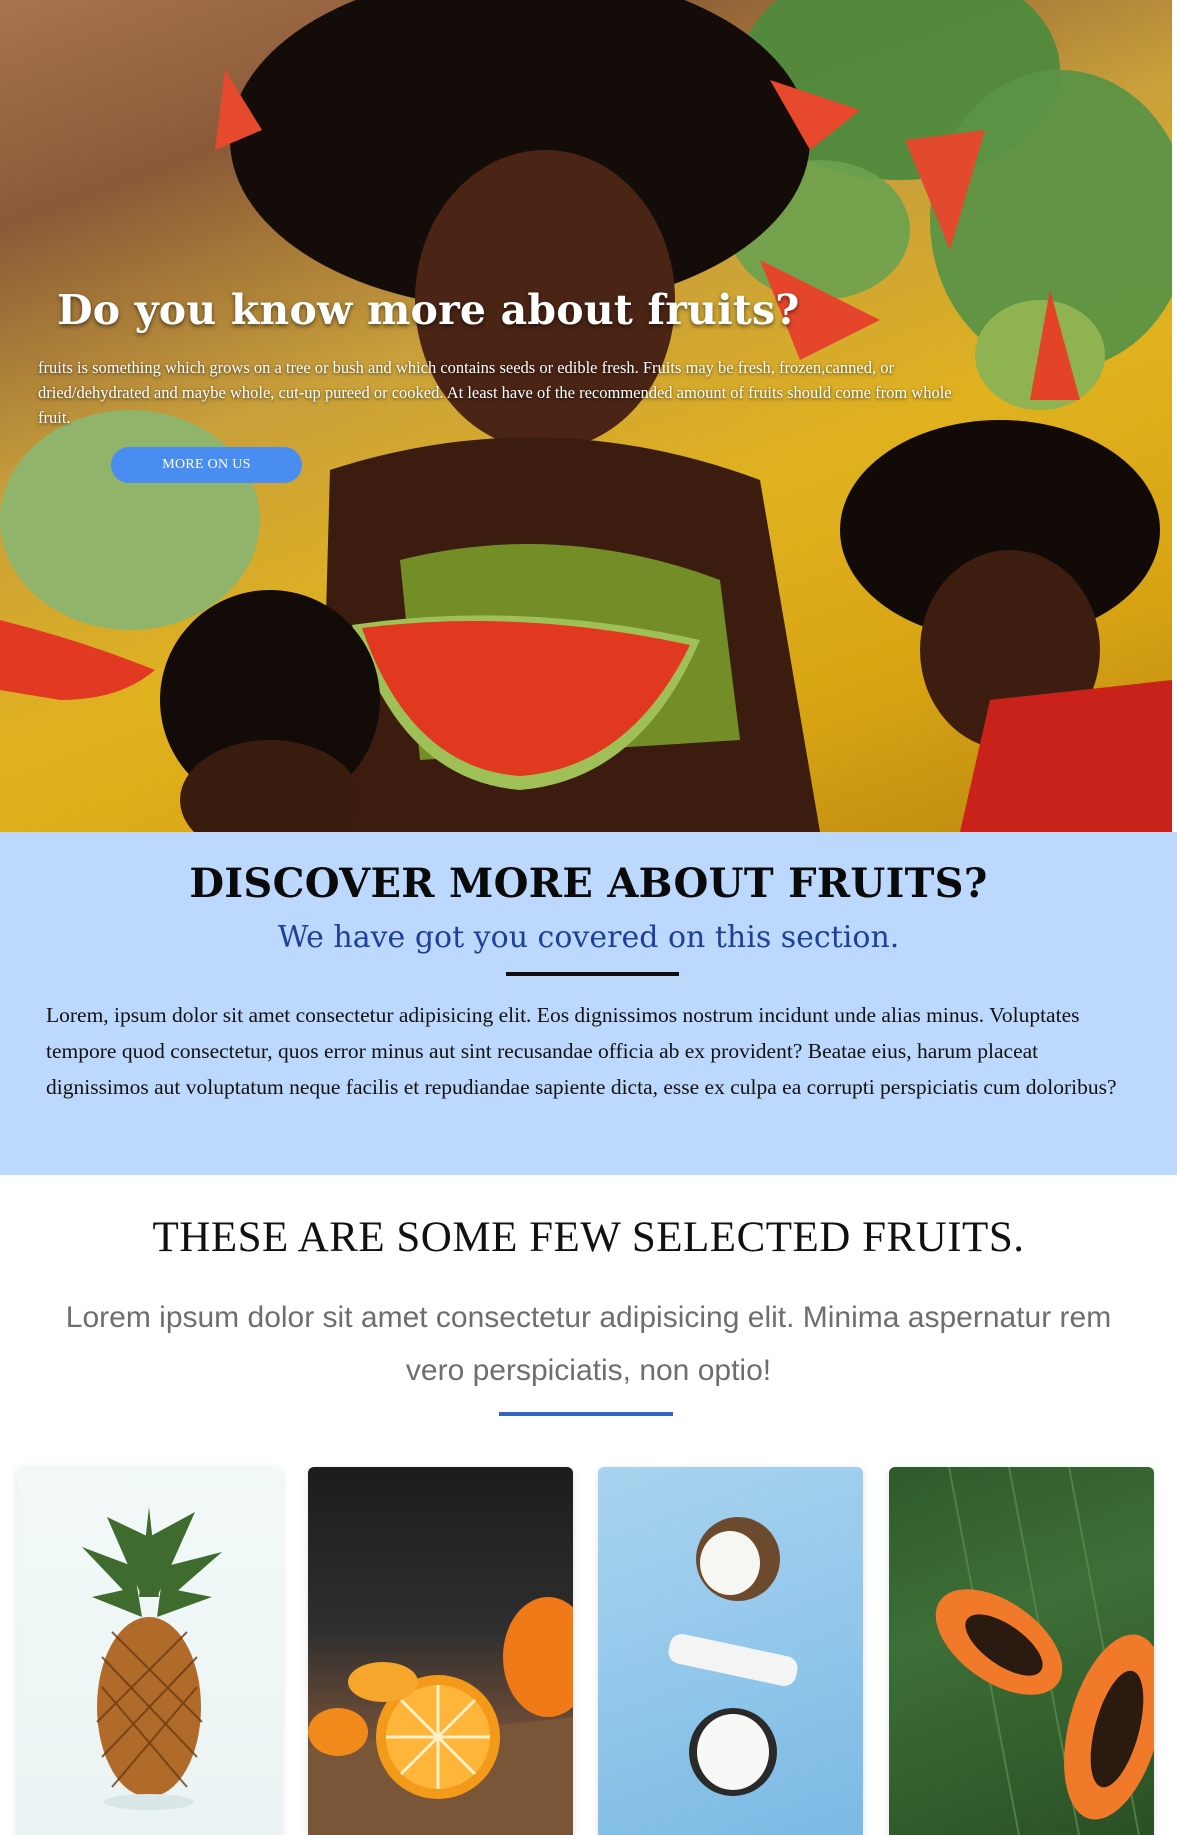 This screenshot has width=1177, height=1835. Describe the element at coordinates (428, 310) in the screenshot. I see `hero-title: Do you know more about fruits?` at that location.